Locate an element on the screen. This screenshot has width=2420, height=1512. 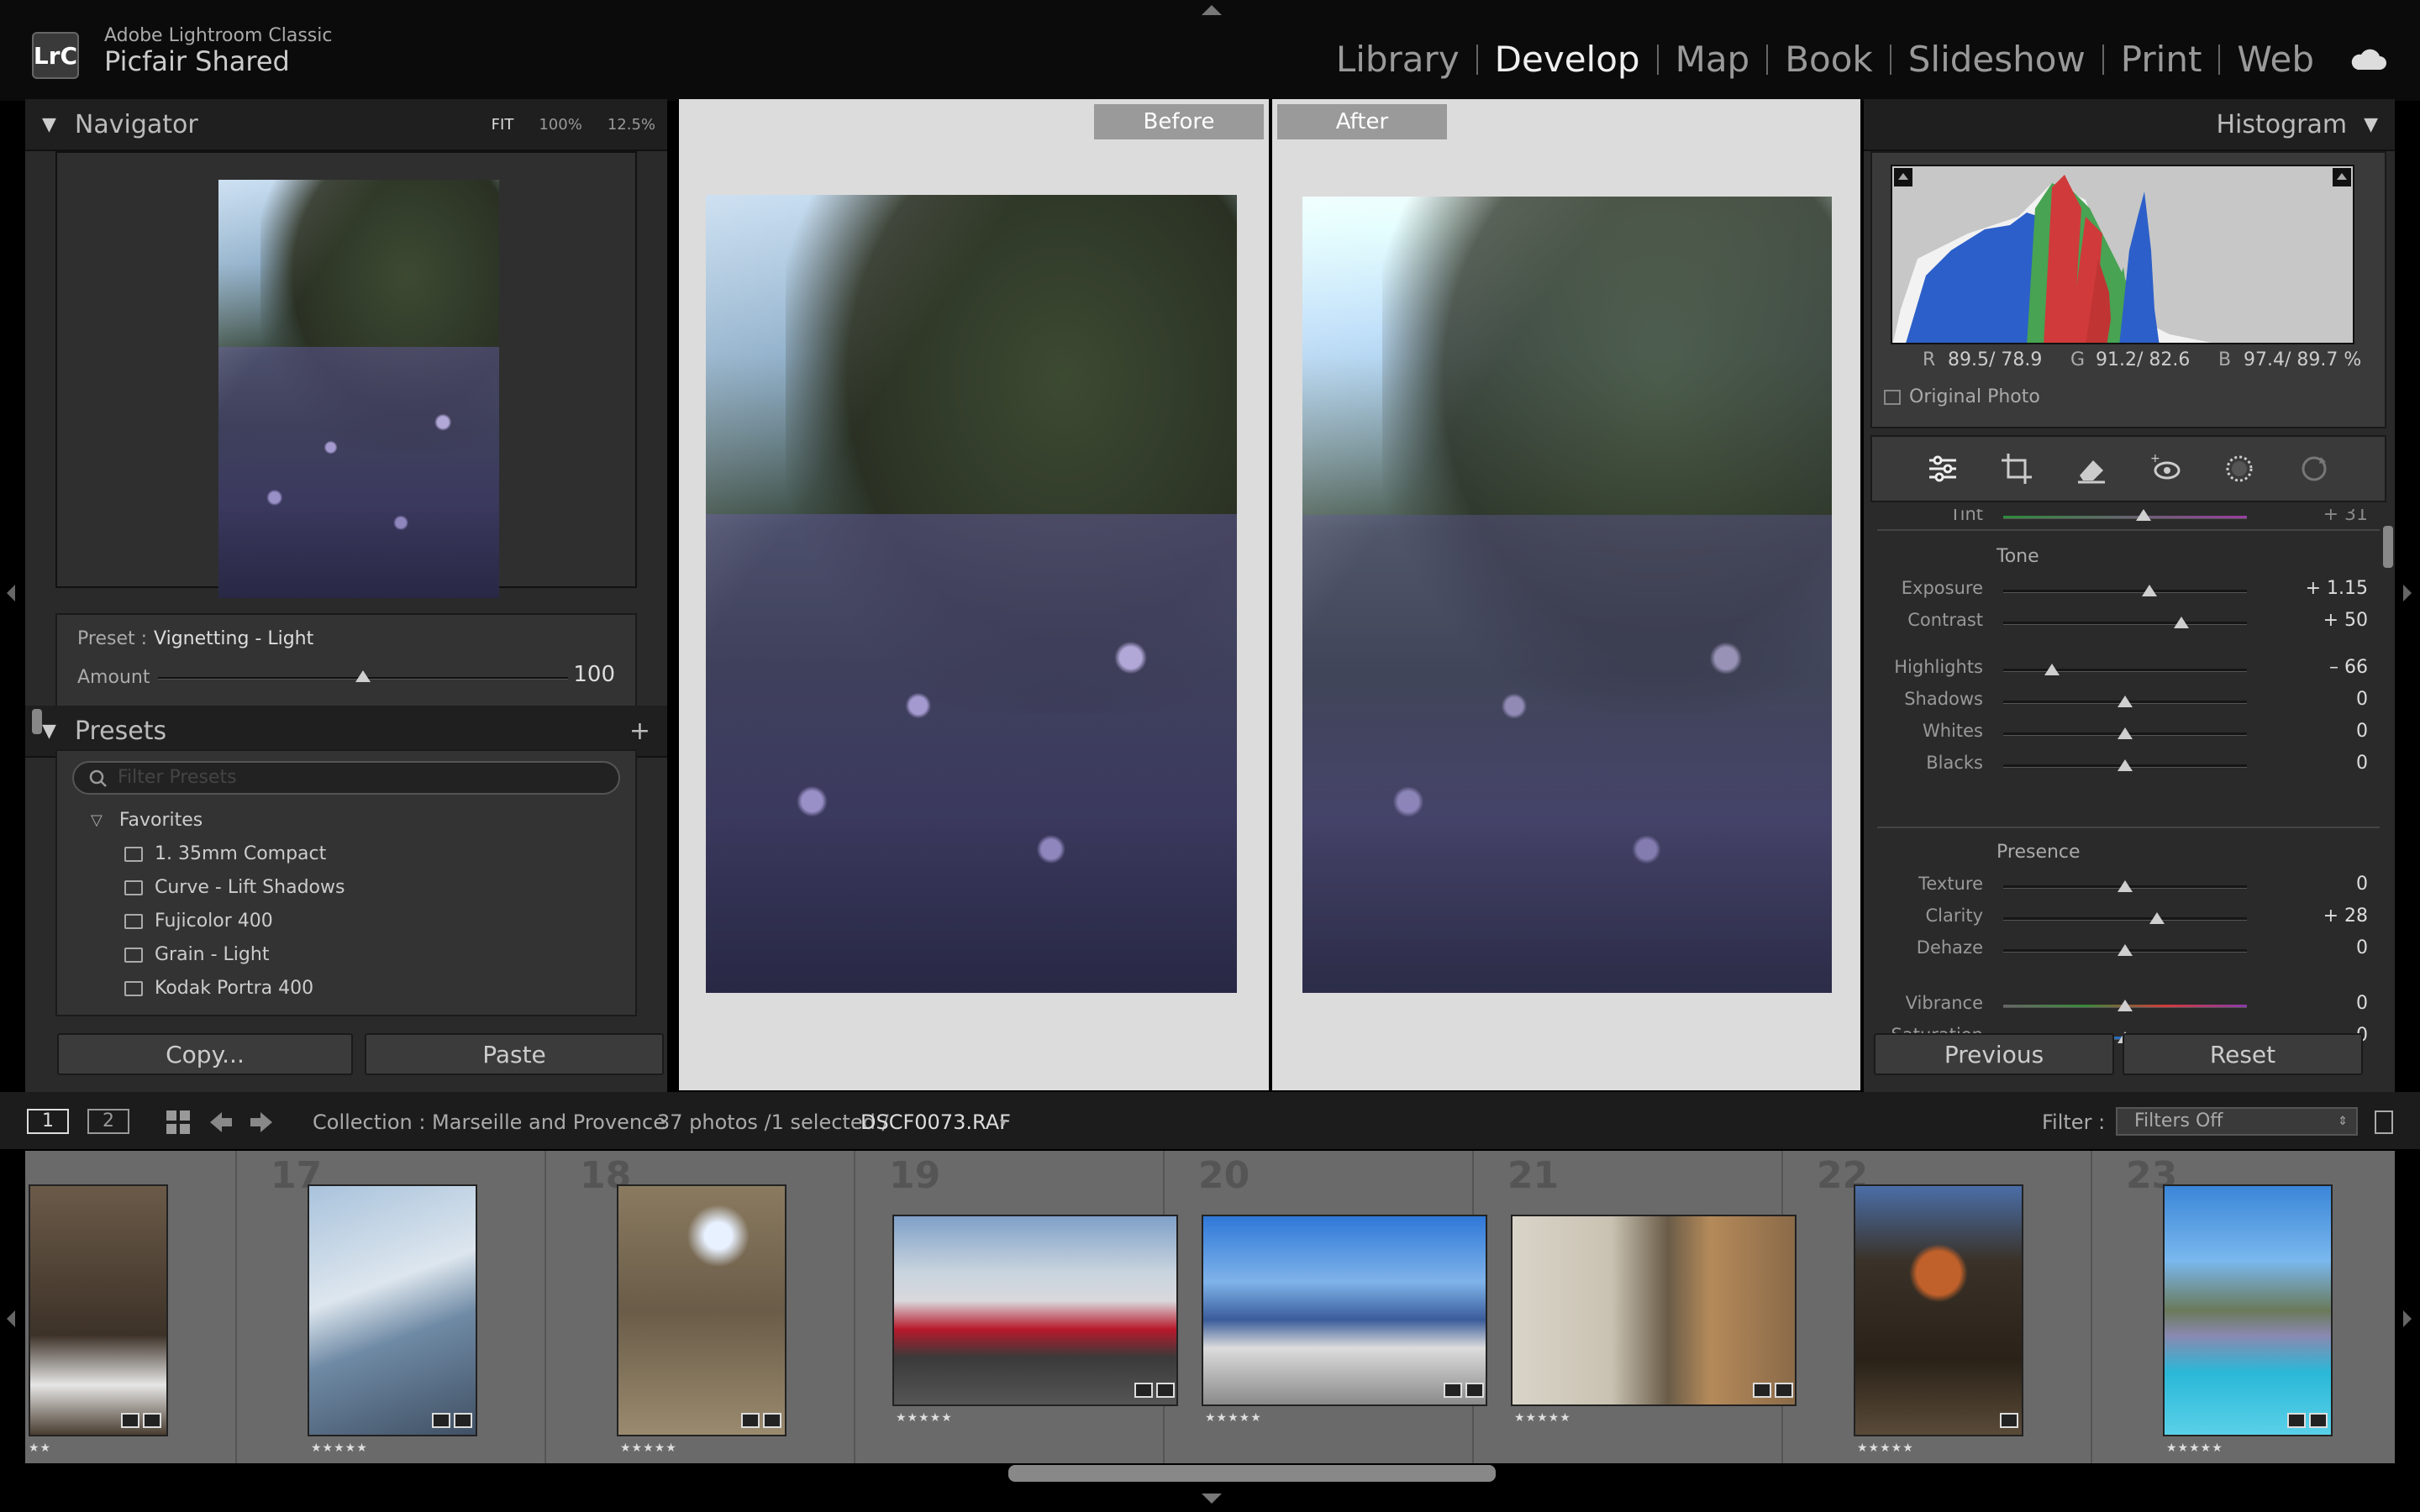
module-map: Map is located at coordinates (1713, 59).